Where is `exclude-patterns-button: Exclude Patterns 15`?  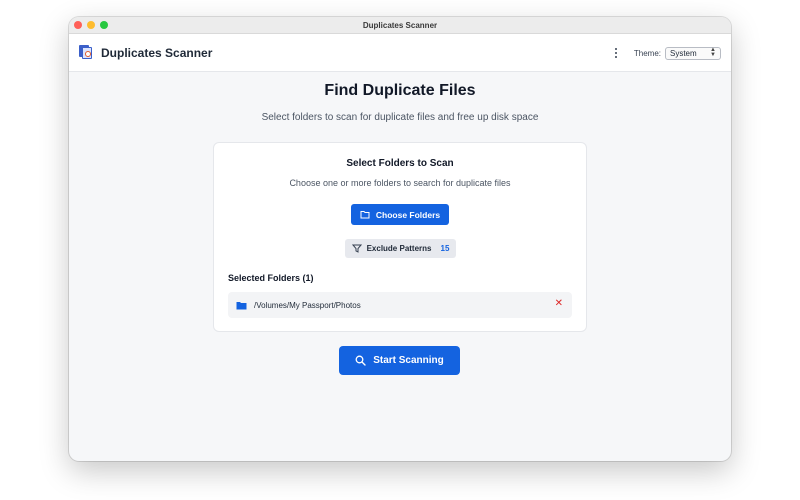
exclude-patterns-button: Exclude Patterns 15 is located at coordinates (400, 248).